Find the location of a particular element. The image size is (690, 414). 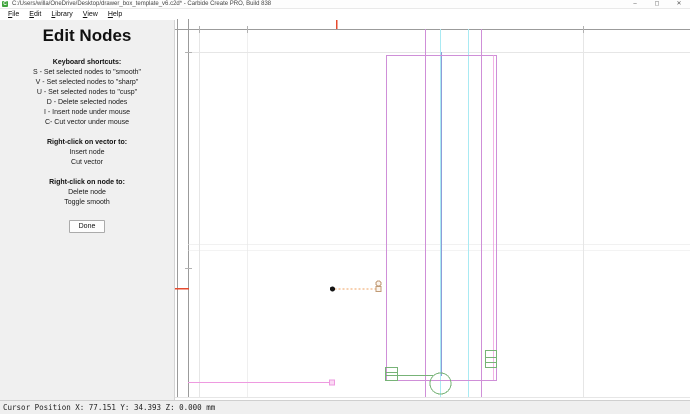

close-button: ✕ is located at coordinates (679, 4).